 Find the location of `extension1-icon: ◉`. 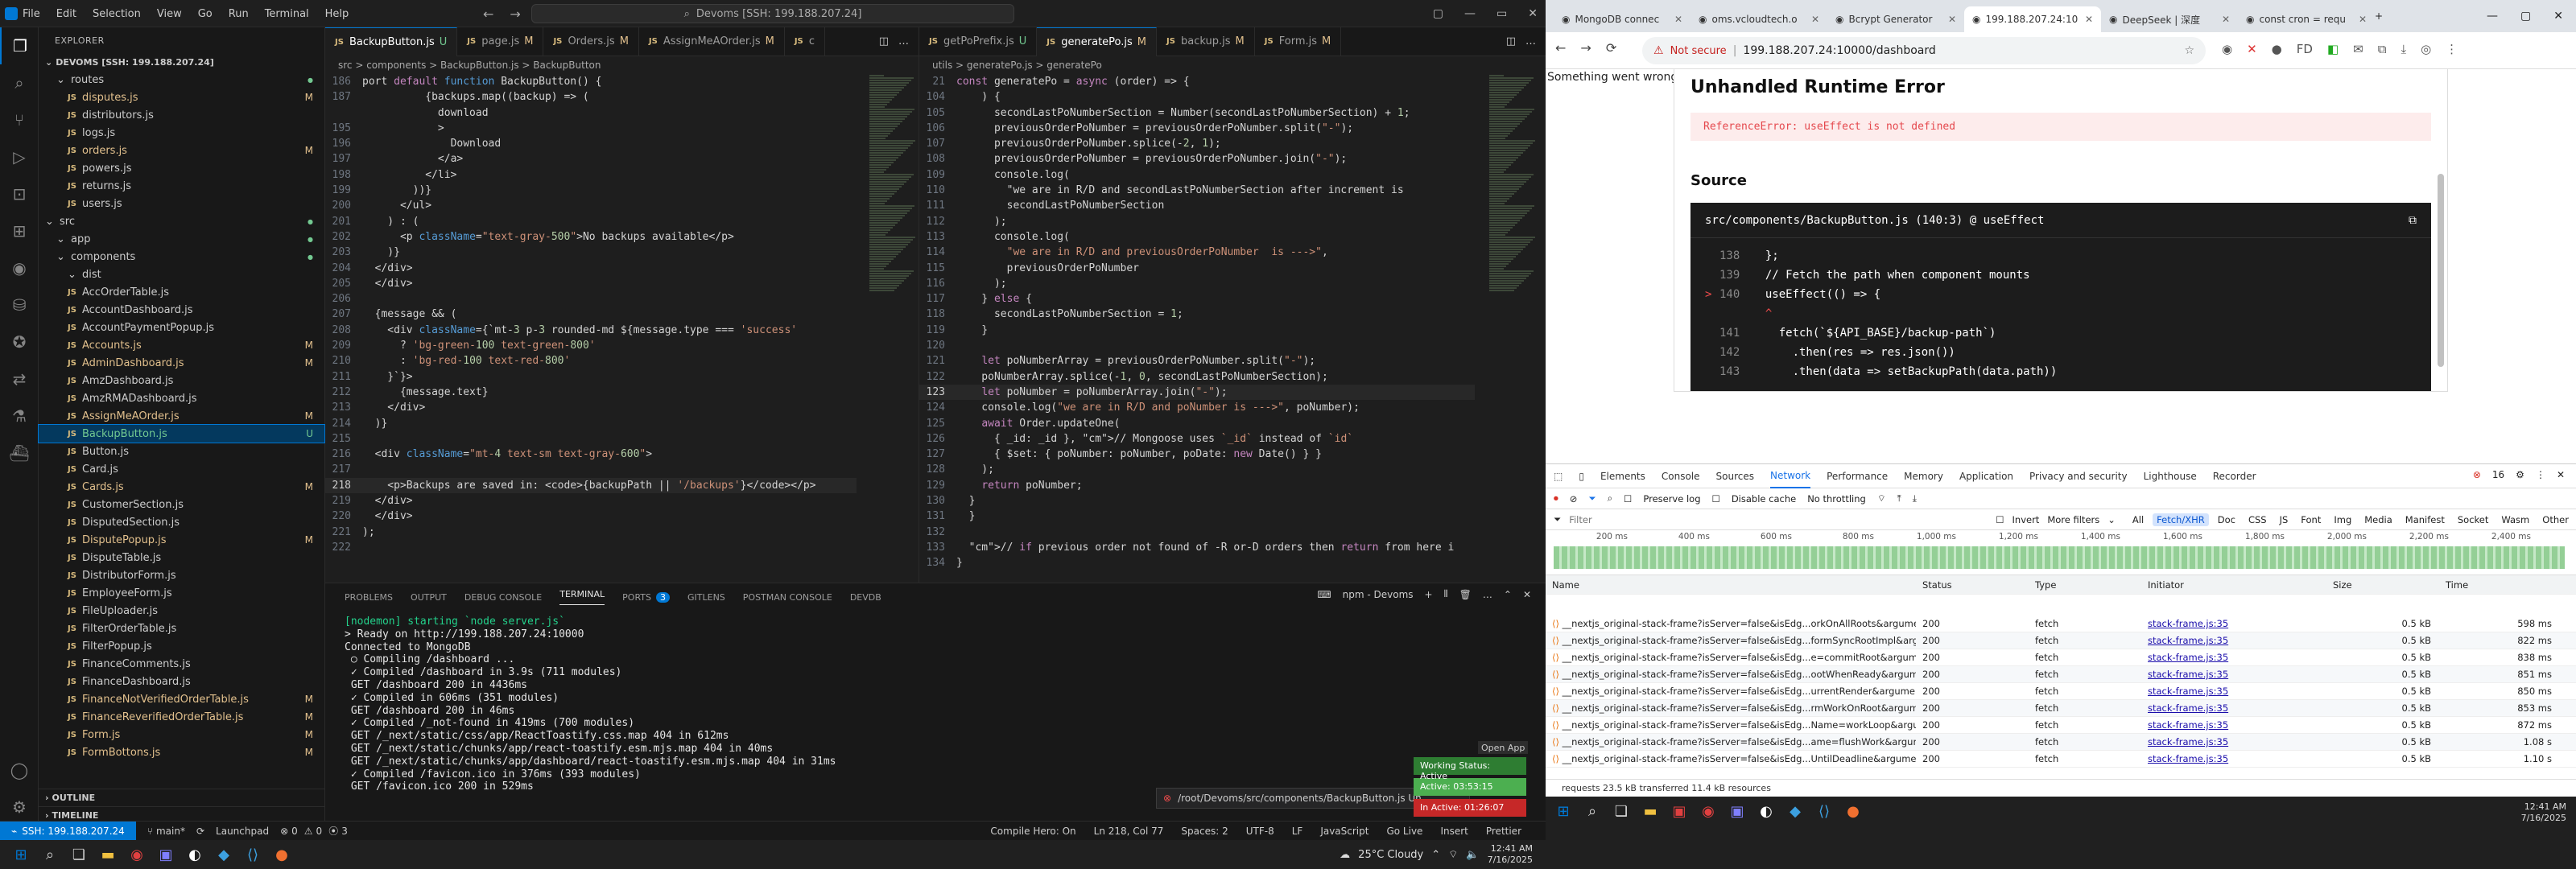

extension1-icon: ◉ is located at coordinates (2227, 49).